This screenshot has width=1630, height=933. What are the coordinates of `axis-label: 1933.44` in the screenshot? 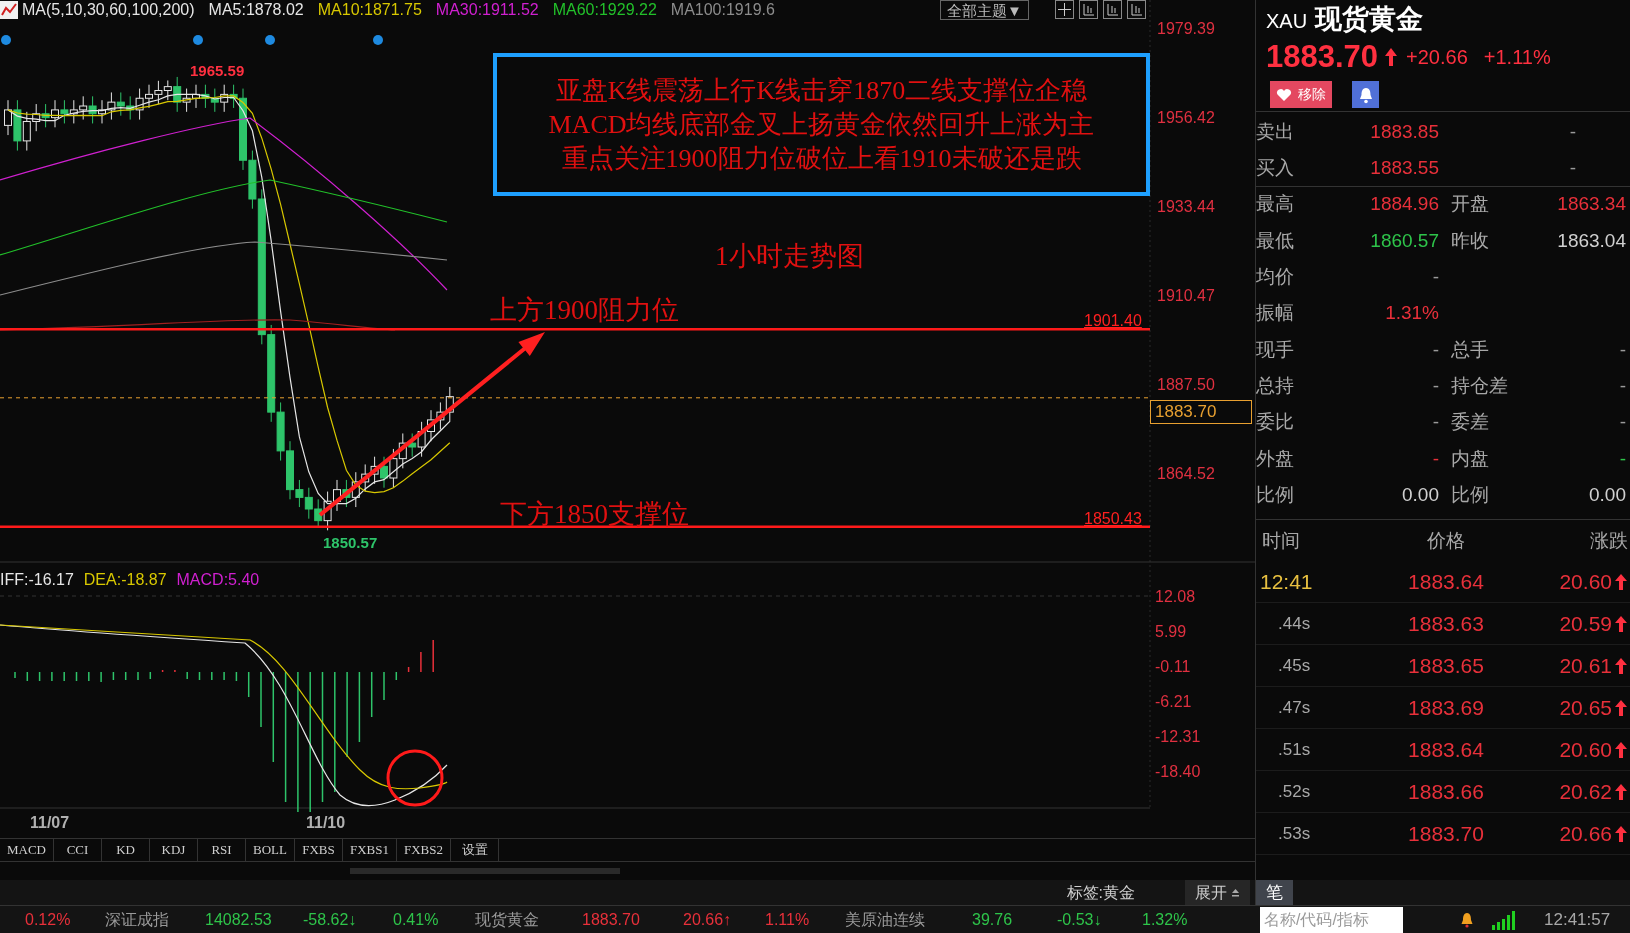 It's located at (1186, 207).